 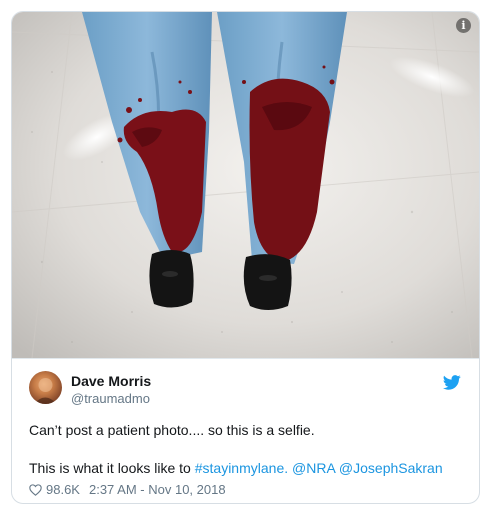 What do you see at coordinates (45, 387) in the screenshot?
I see `avatar` at bounding box center [45, 387].